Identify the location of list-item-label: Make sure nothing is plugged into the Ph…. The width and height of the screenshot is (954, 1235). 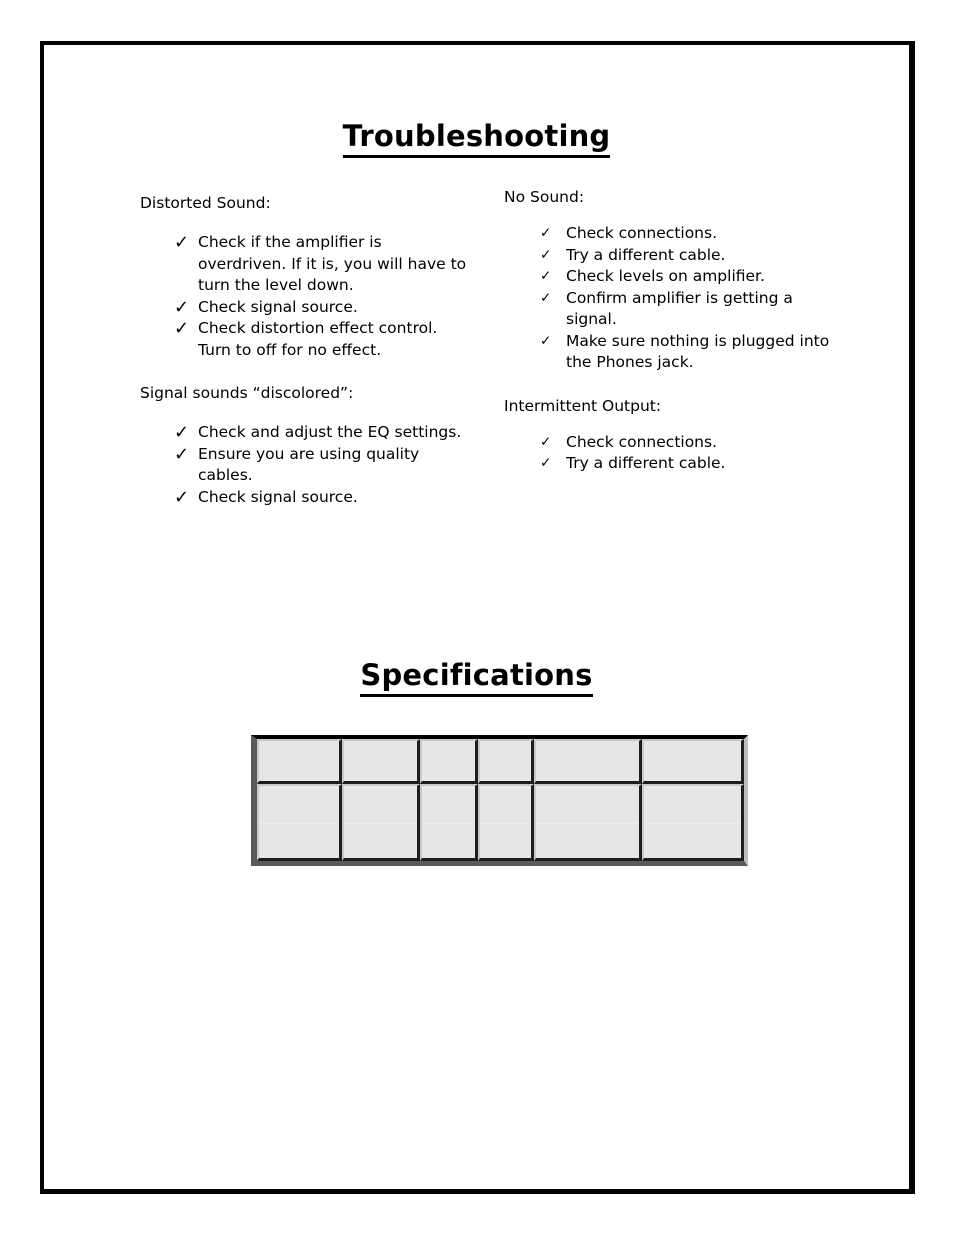
(698, 351).